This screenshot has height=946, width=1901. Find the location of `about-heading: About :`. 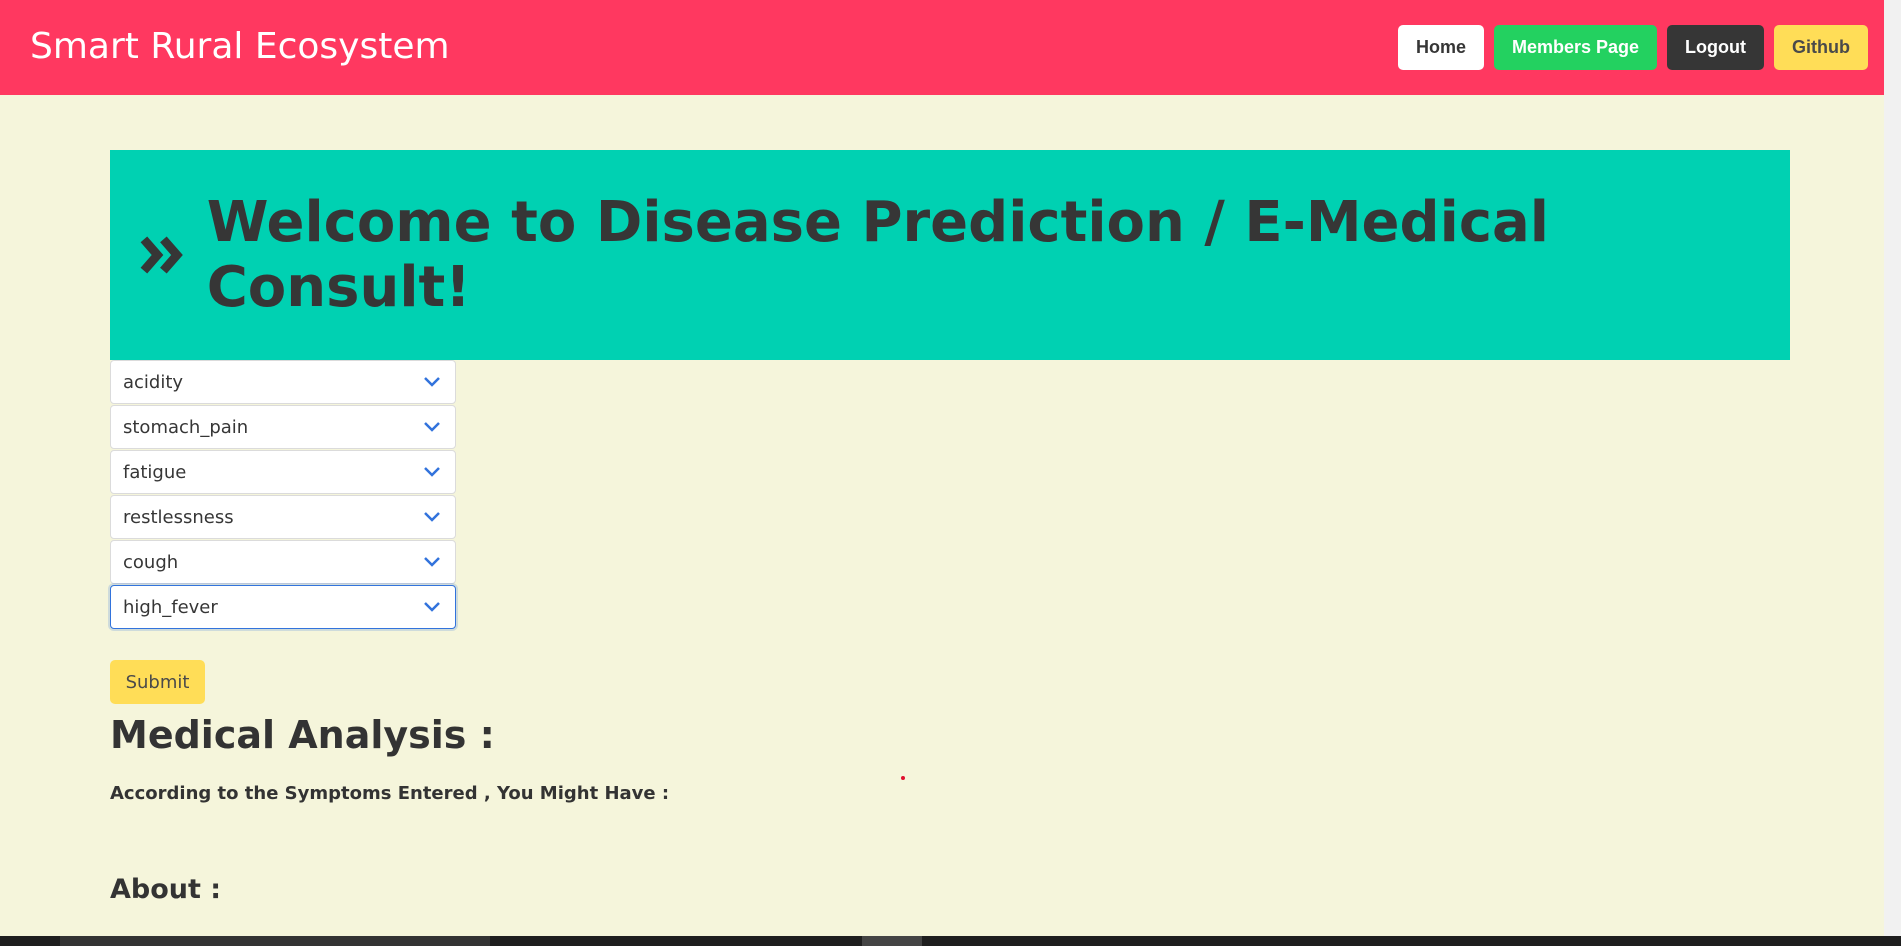

about-heading: About : is located at coordinates (166, 889).